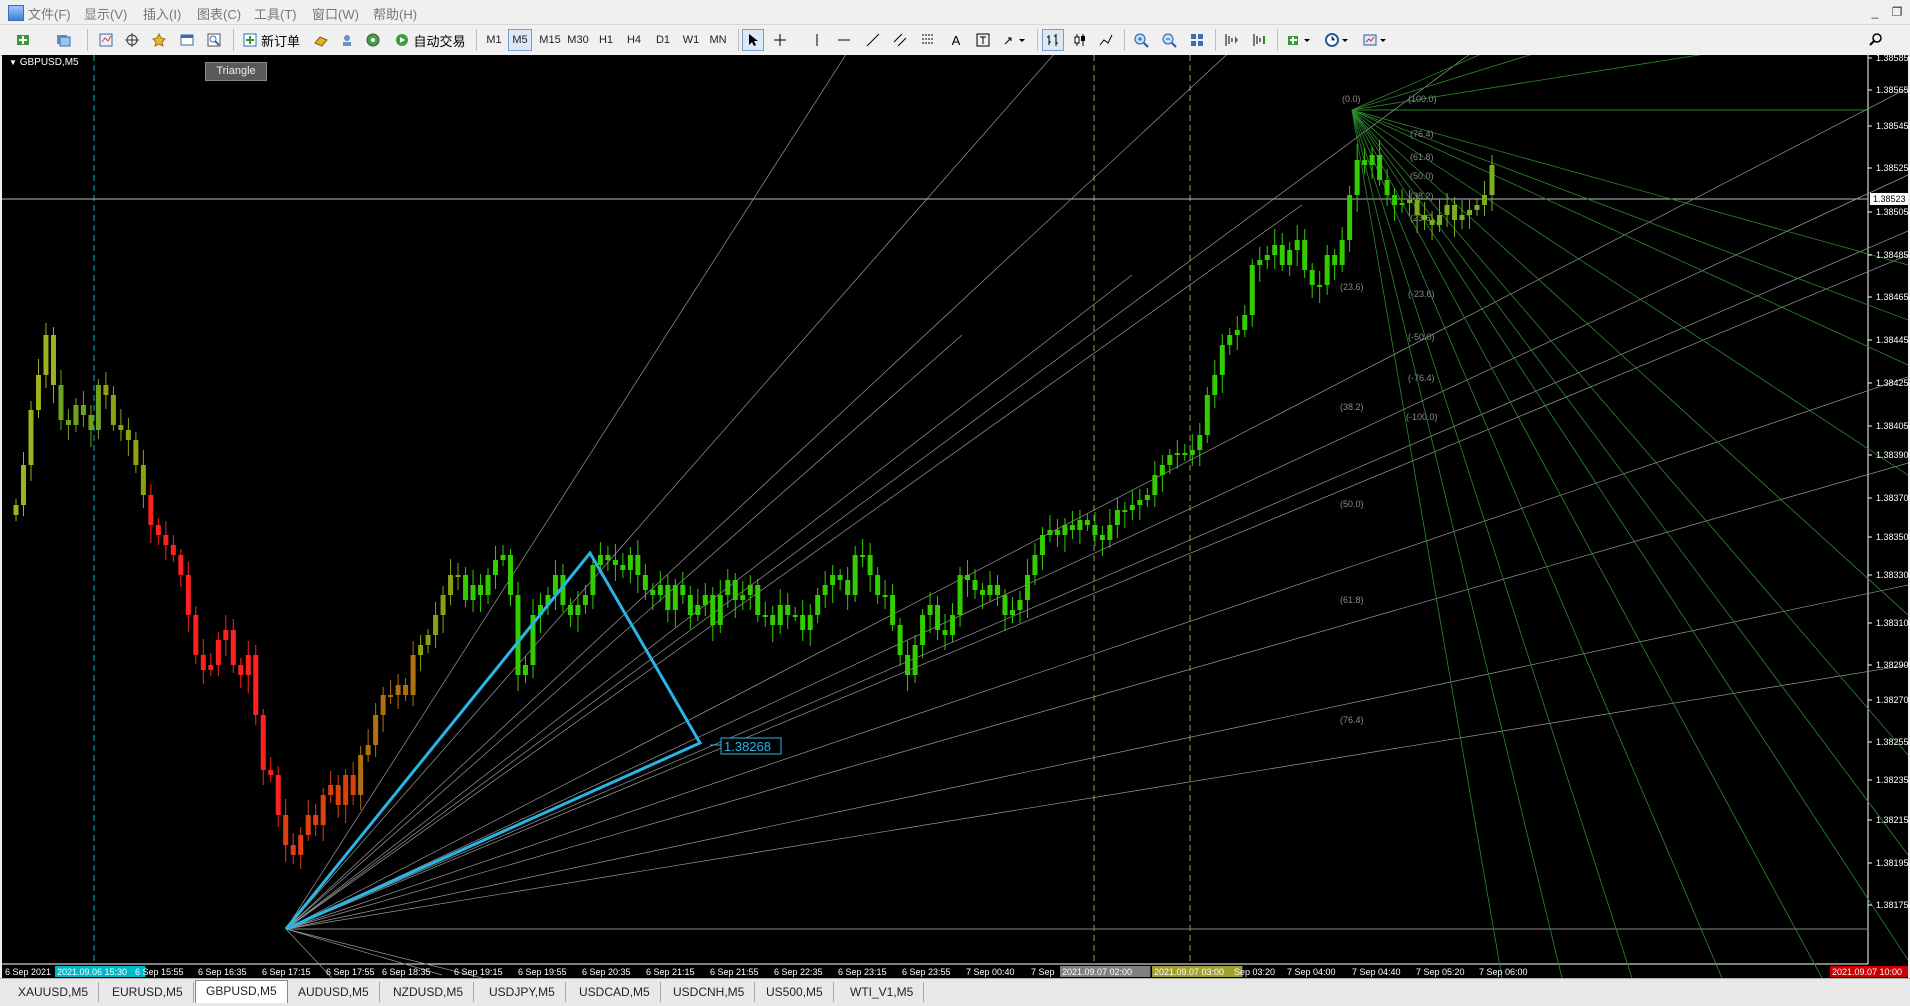 The image size is (1910, 1006). What do you see at coordinates (1892, 426) in the screenshot?
I see `price-axis-label: 1.38405` at bounding box center [1892, 426].